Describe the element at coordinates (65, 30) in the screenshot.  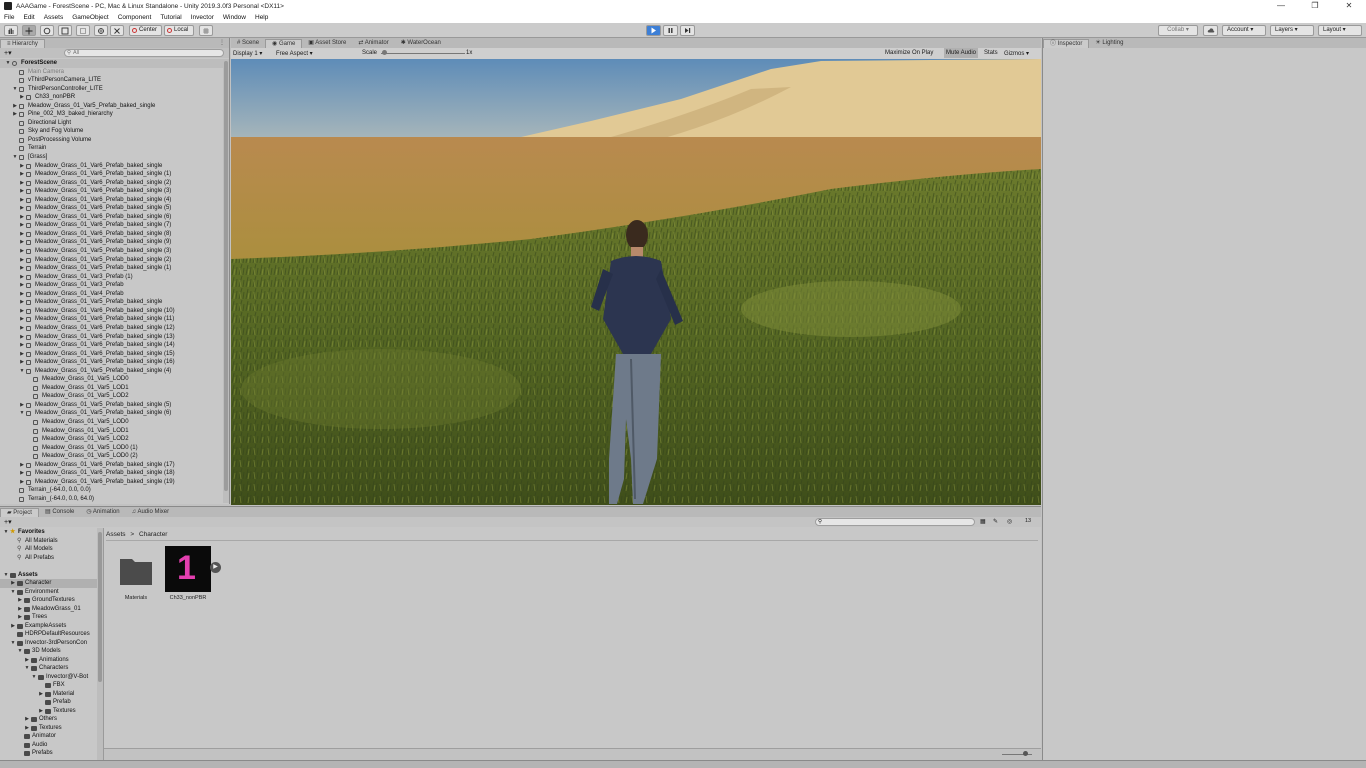
I see `scale-tool-button` at that location.